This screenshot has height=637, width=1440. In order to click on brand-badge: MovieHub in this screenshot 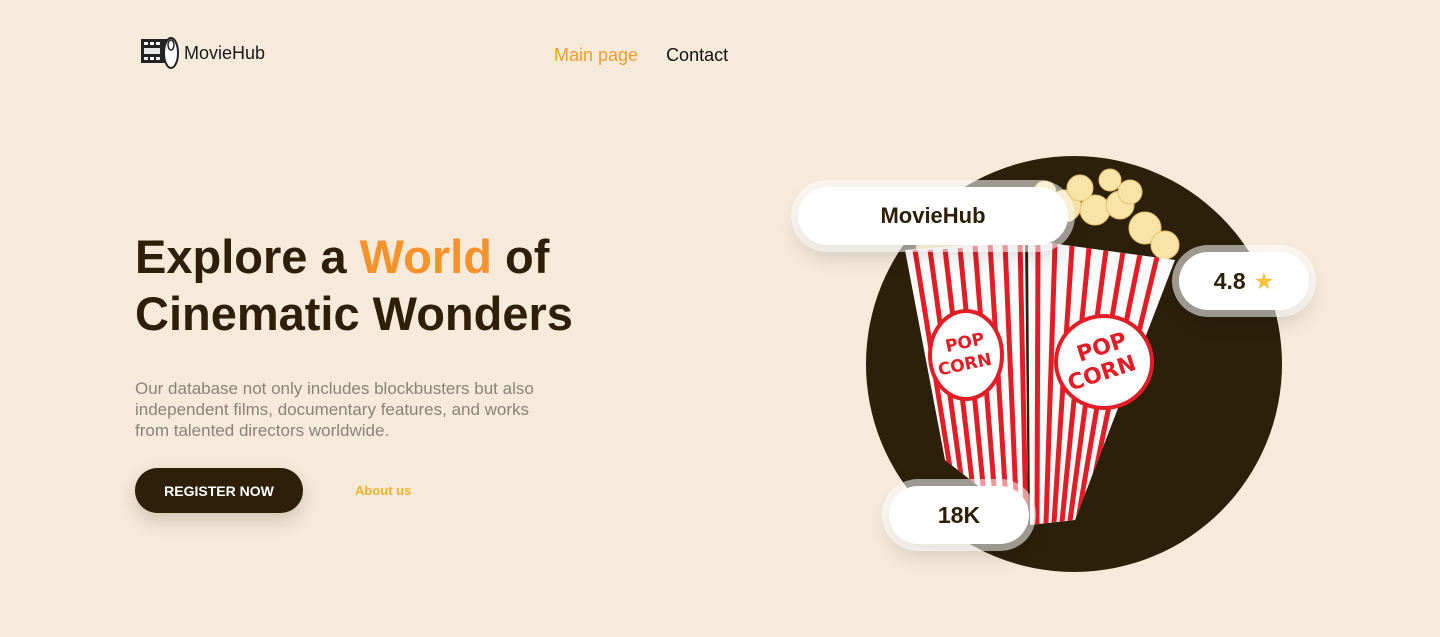, I will do `click(933, 216)`.